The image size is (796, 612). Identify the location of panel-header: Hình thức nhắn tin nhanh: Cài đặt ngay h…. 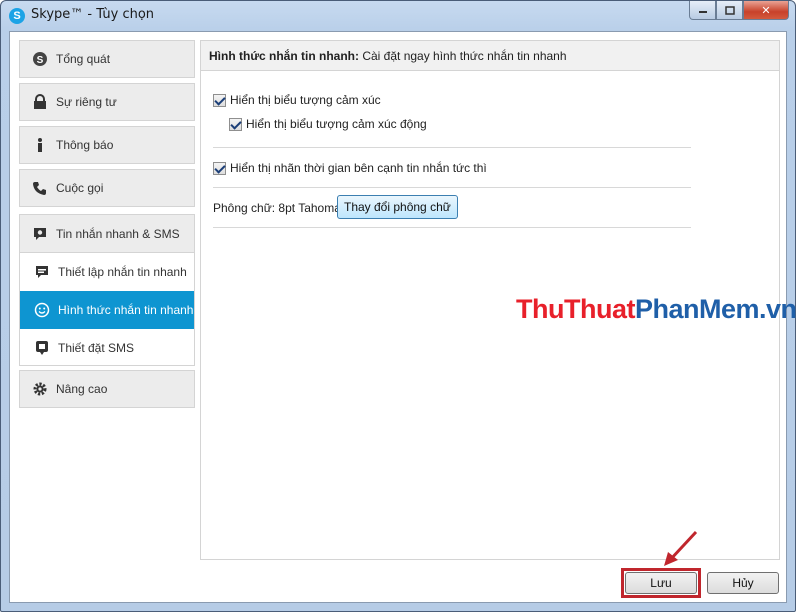
(490, 56).